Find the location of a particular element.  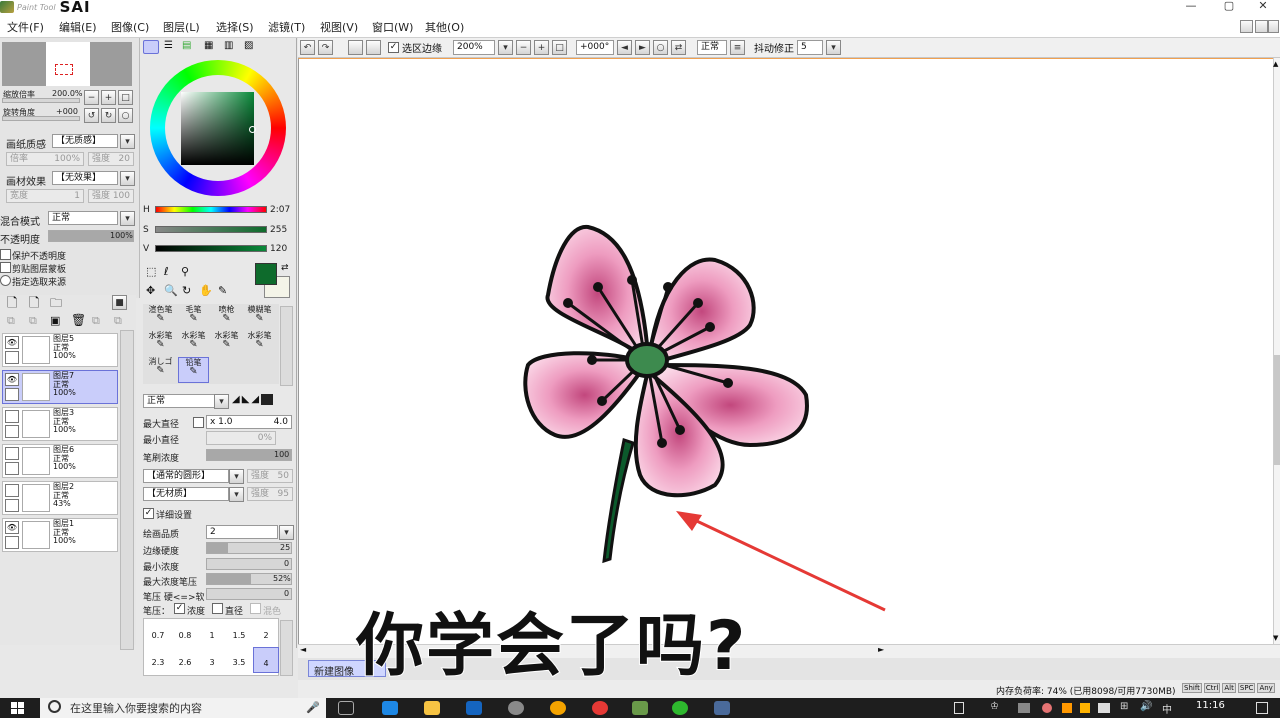

zoom-dropdown-button: ▾ is located at coordinates (505, 47).